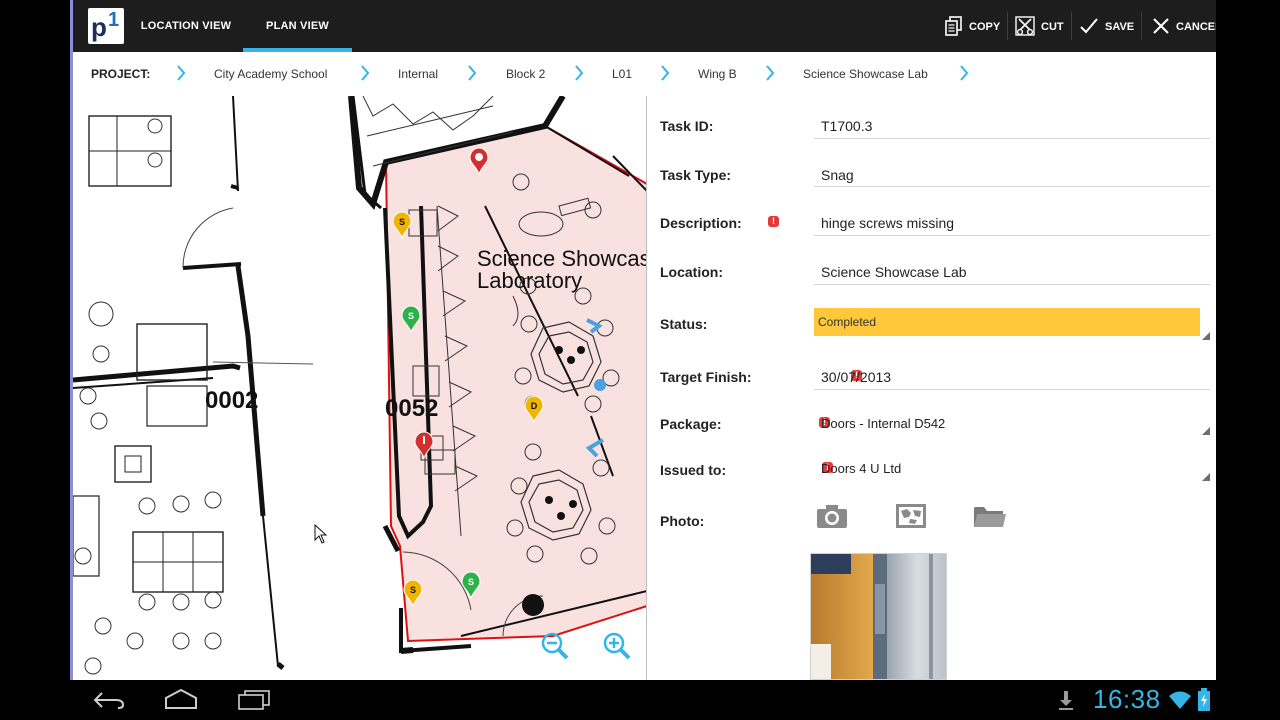  Describe the element at coordinates (411, 408) in the screenshot. I see `room-number: 0052` at that location.